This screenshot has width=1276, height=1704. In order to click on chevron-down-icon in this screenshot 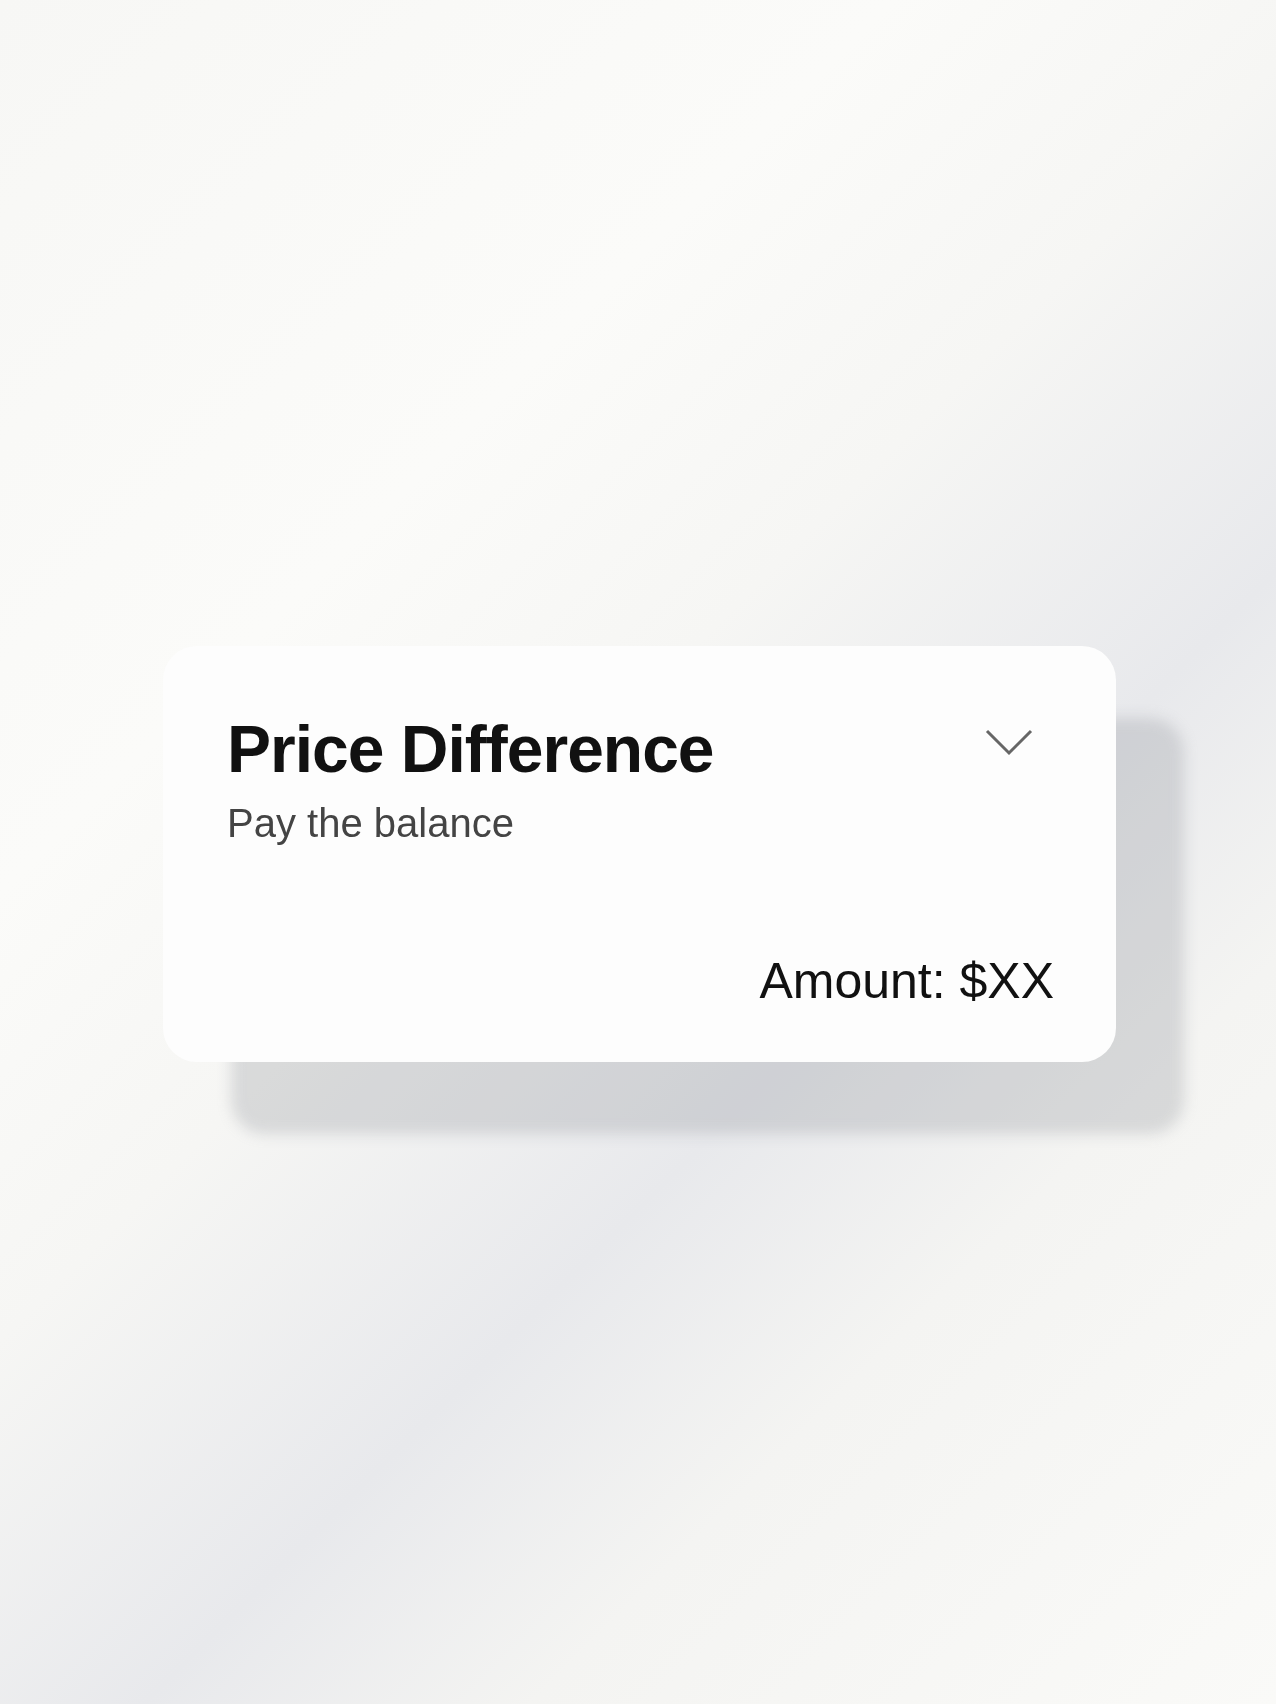, I will do `click(1009, 742)`.